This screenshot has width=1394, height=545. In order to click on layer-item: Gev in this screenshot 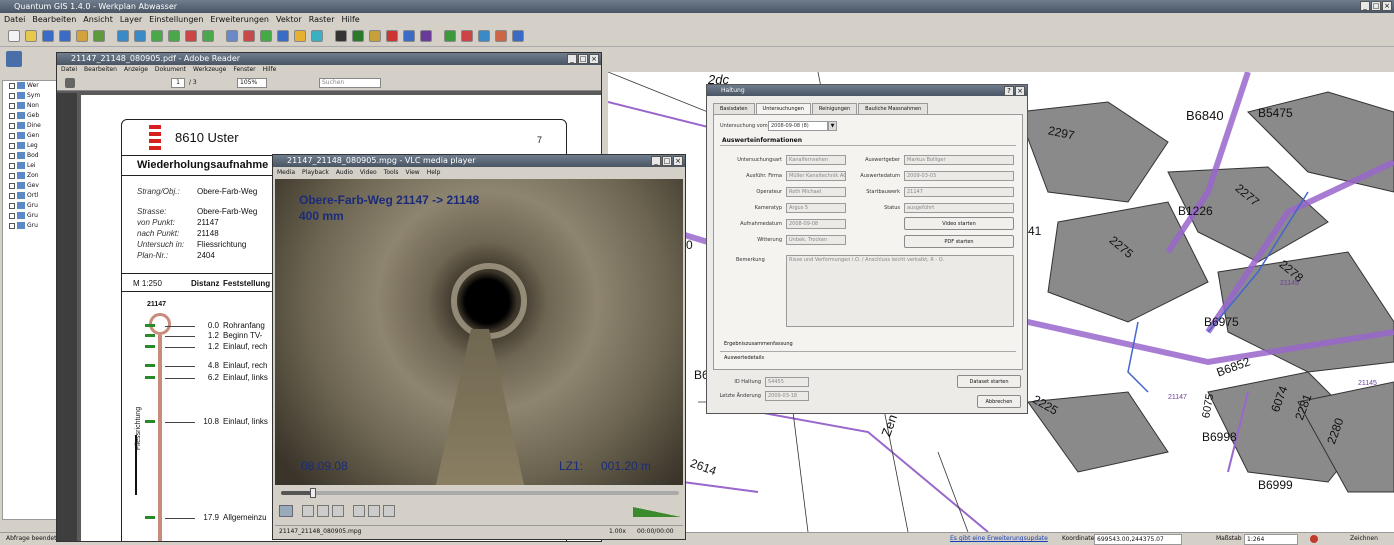, I will do `click(30, 186)`.